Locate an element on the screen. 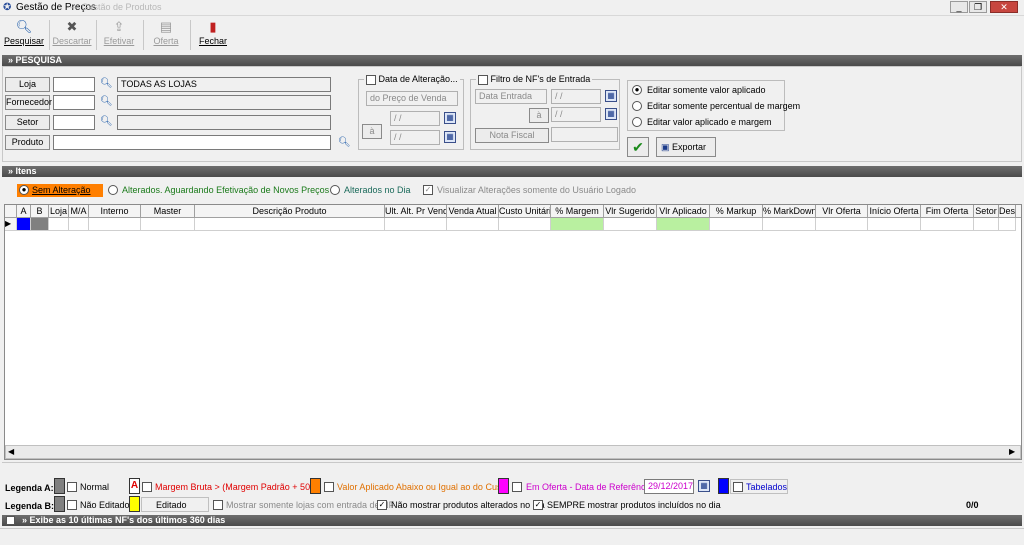  minimize-button: _ is located at coordinates (959, 7).